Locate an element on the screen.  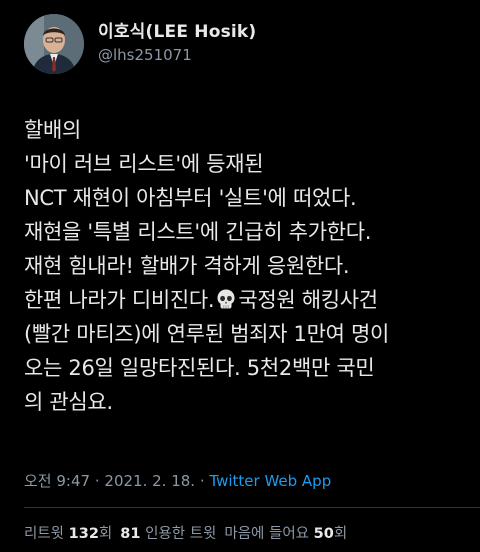
retweets-label: 리트윗 is located at coordinates (44, 534).